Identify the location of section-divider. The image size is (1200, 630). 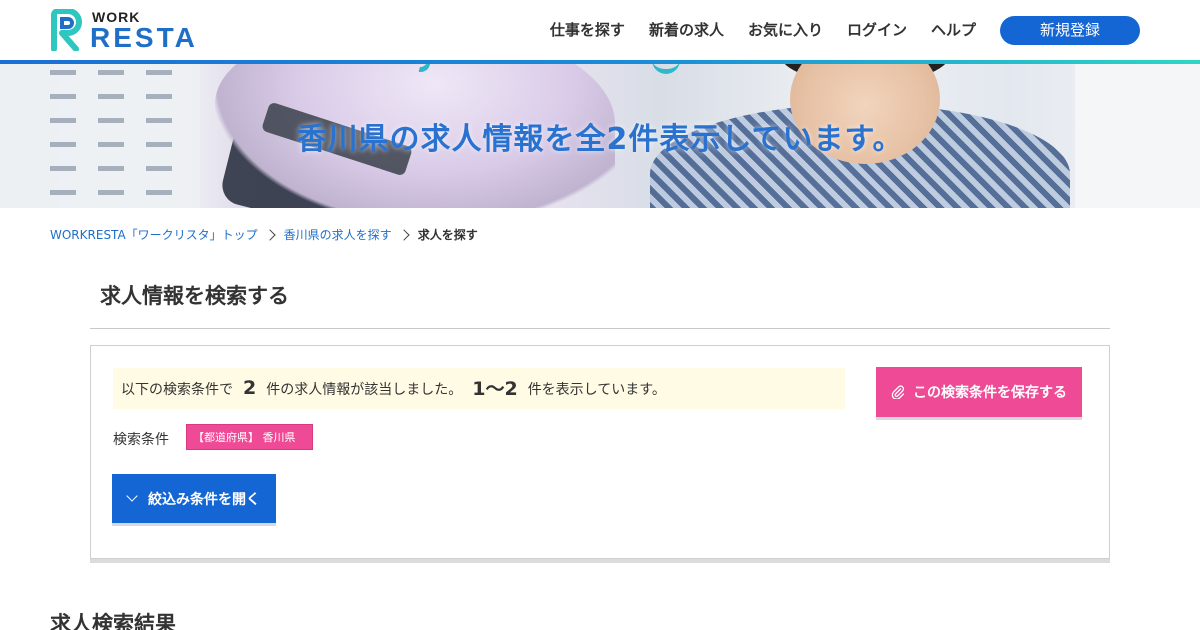
(600, 328).